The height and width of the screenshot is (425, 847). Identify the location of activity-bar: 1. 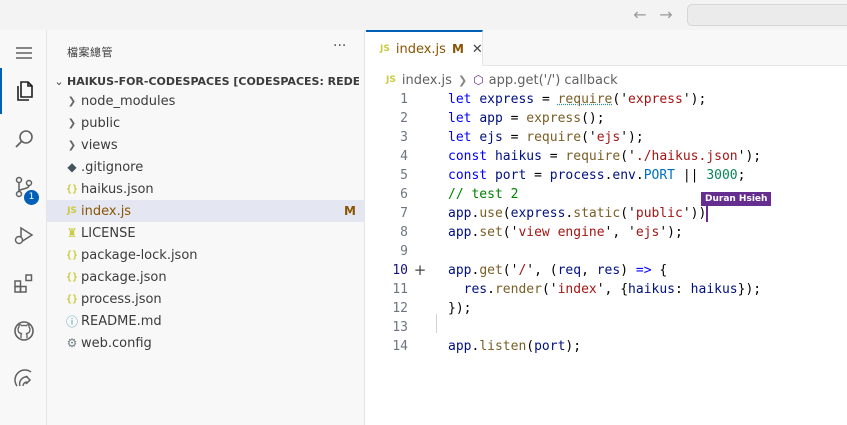
(23, 227).